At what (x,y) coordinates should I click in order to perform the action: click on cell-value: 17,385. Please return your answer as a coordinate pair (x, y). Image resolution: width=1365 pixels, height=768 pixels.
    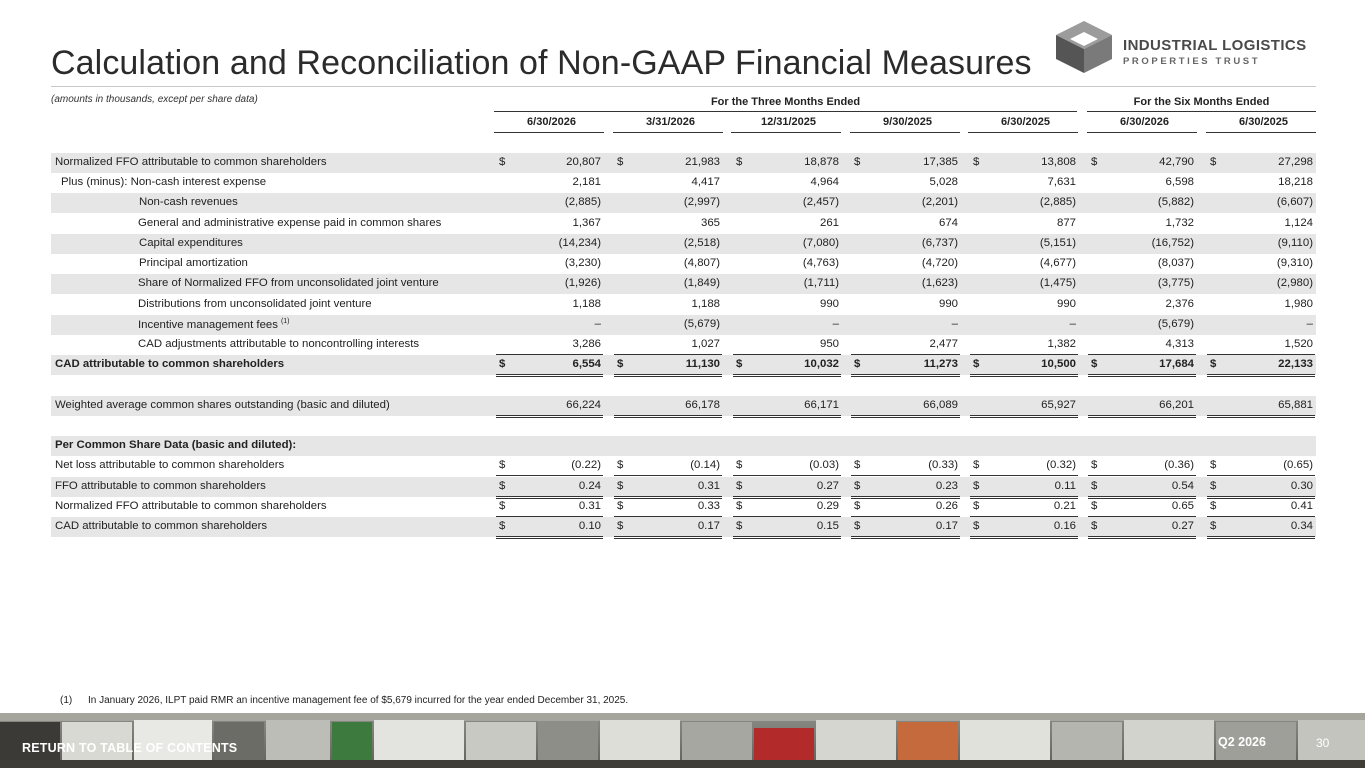
    Looking at the image, I should click on (940, 162).